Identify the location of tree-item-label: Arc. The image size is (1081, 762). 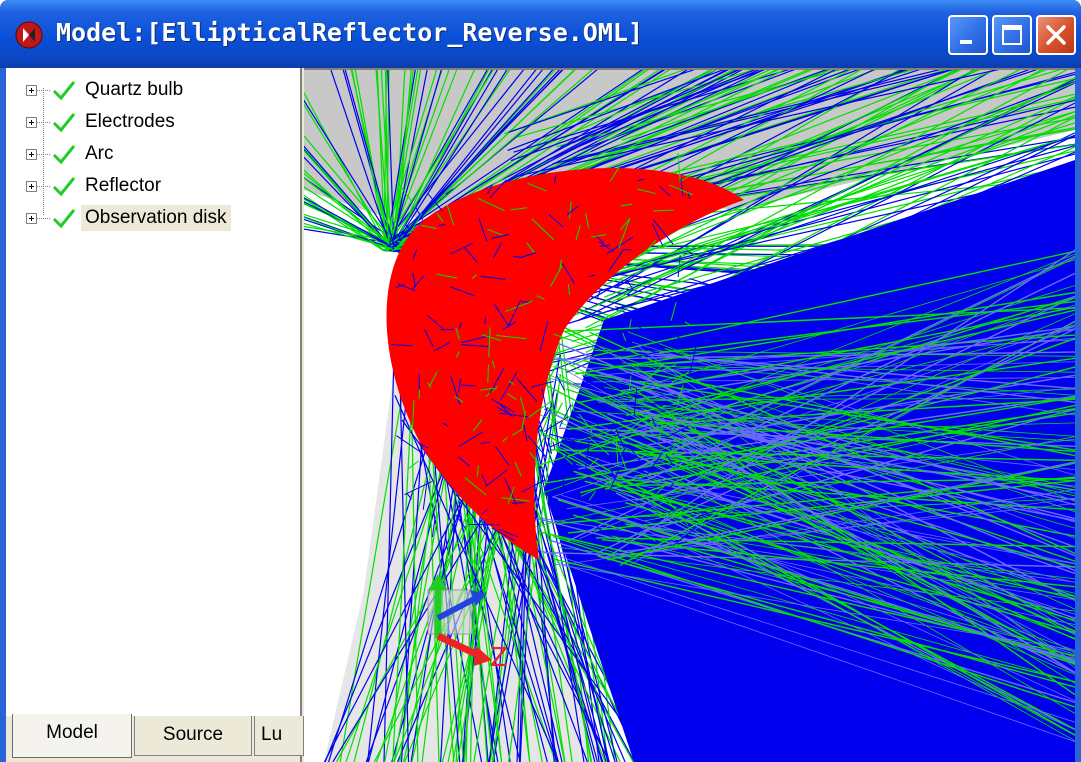
(99, 153).